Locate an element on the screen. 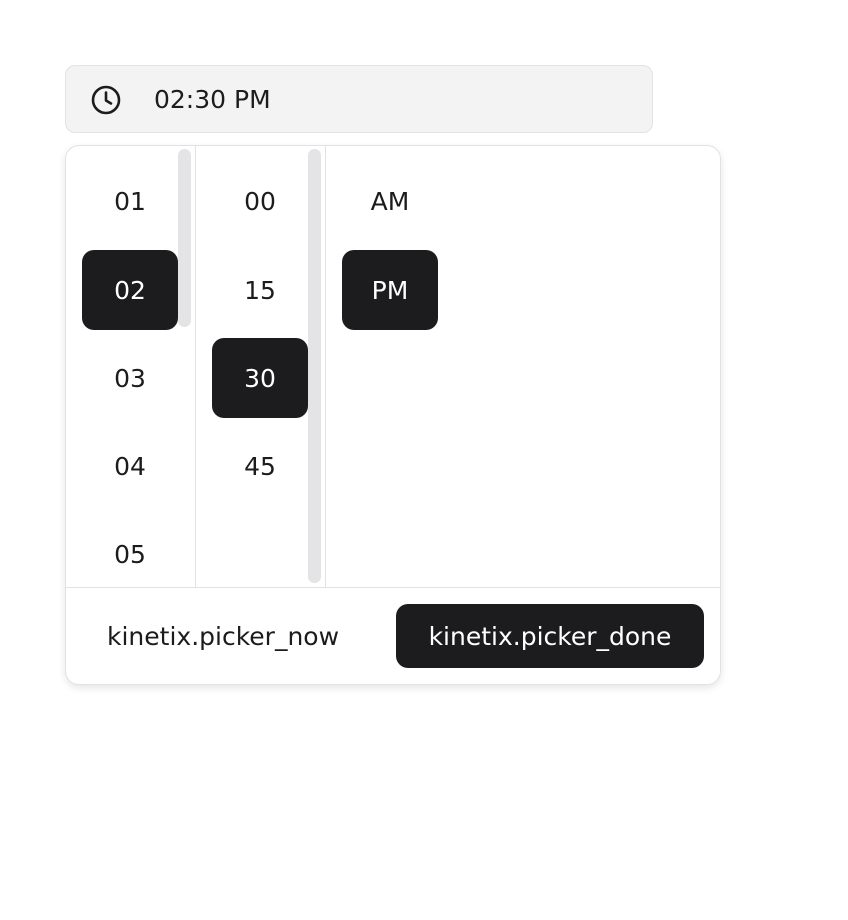 This screenshot has height=920, width=848. minute-scrollbar is located at coordinates (314, 366).